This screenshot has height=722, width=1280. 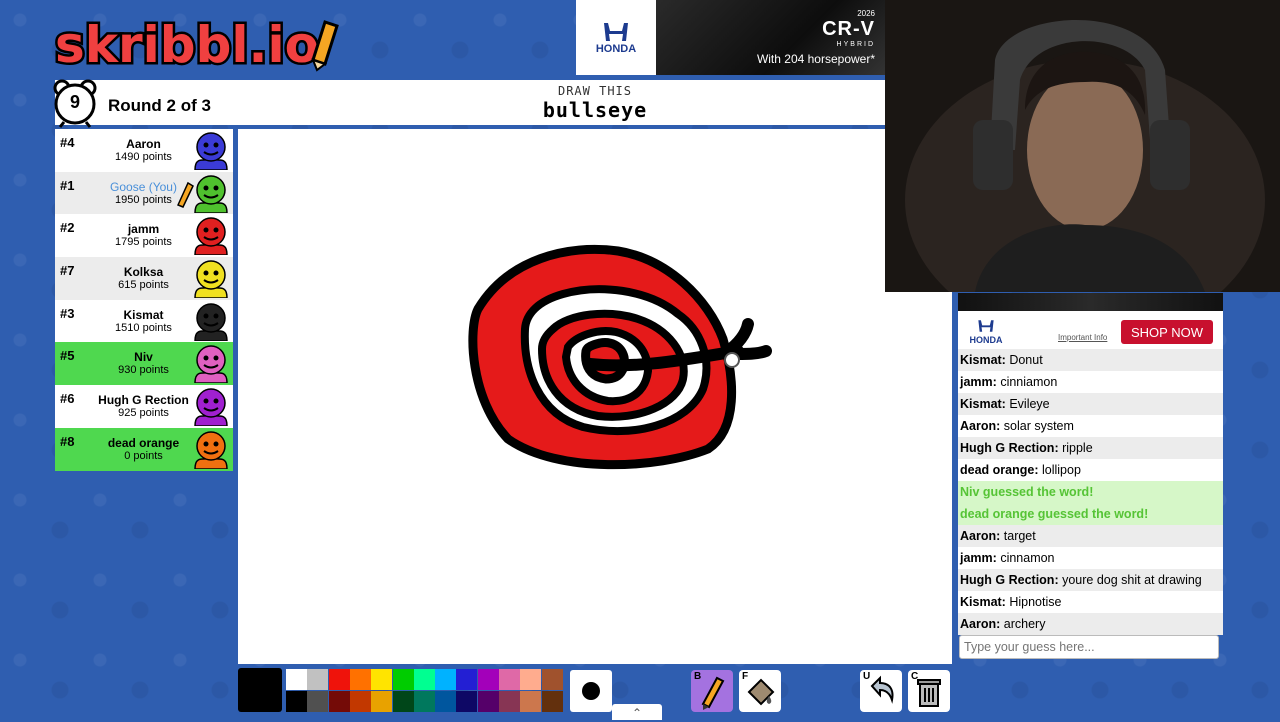 I want to click on clear-shortcut: C, so click(x=915, y=676).